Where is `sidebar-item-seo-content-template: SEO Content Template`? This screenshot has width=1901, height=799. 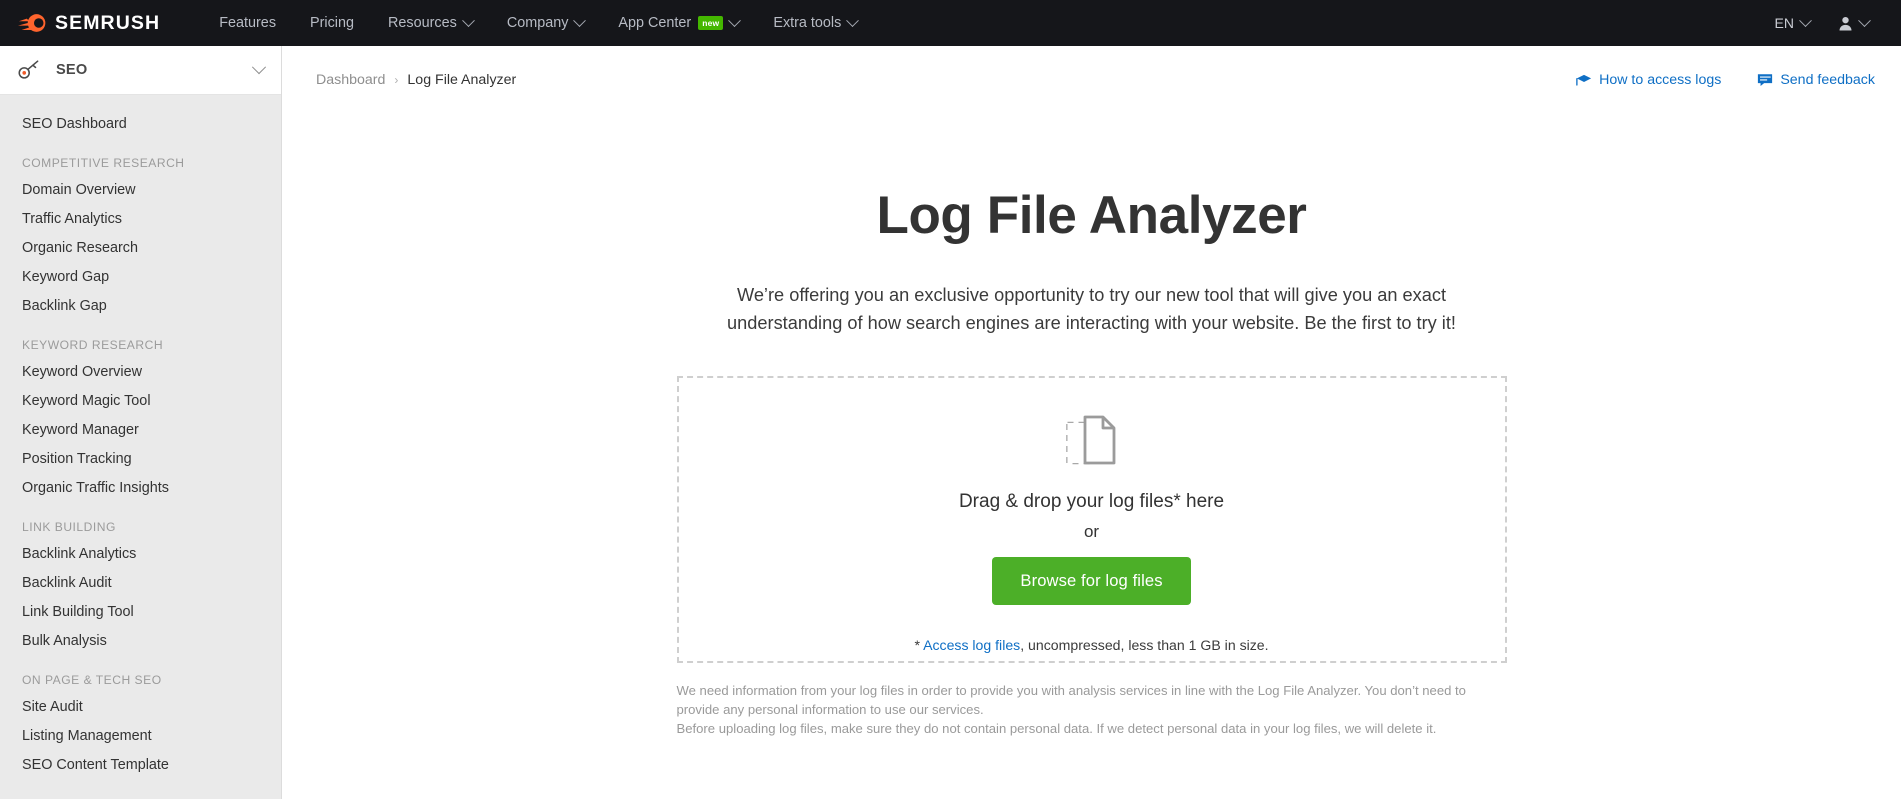
sidebar-item-seo-content-template: SEO Content Template is located at coordinates (140, 764).